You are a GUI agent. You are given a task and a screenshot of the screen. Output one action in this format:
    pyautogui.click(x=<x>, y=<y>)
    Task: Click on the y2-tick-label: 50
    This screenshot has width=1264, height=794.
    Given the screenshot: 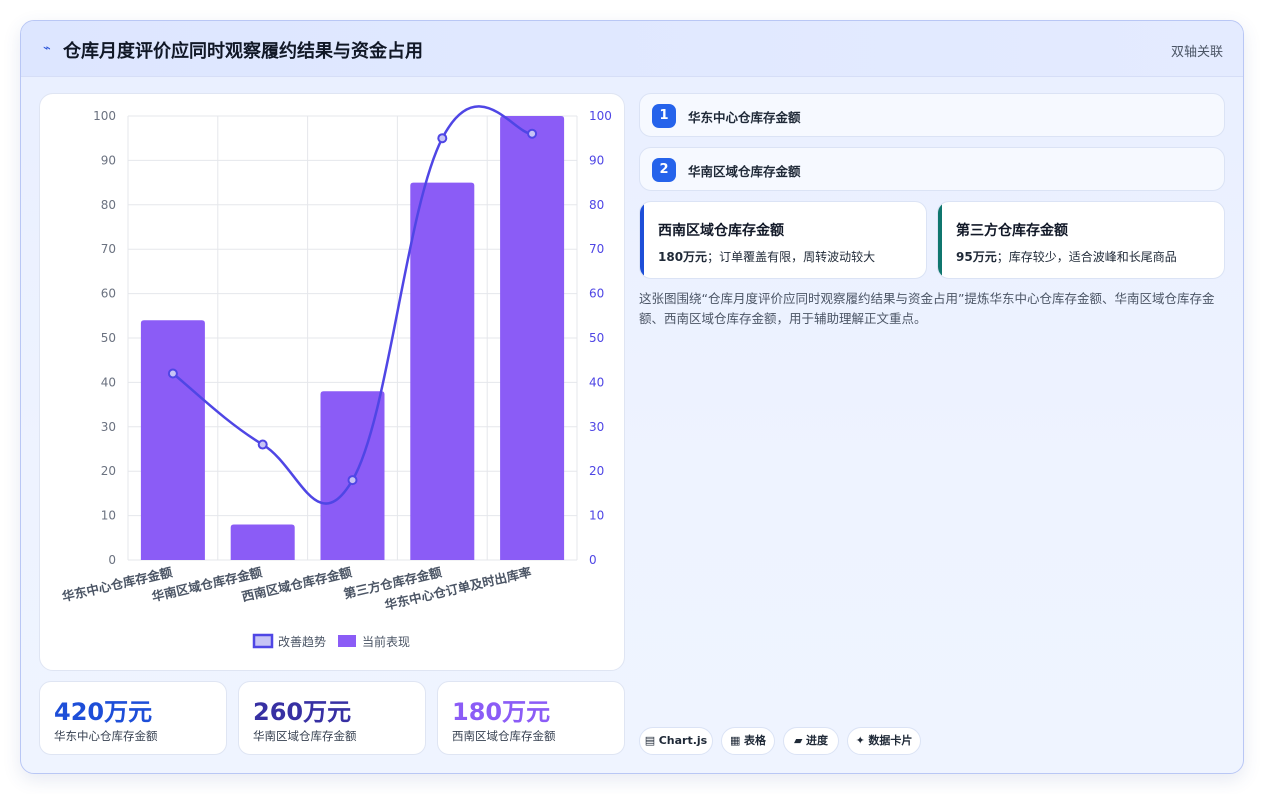 What is the action you would take?
    pyautogui.click(x=596, y=338)
    